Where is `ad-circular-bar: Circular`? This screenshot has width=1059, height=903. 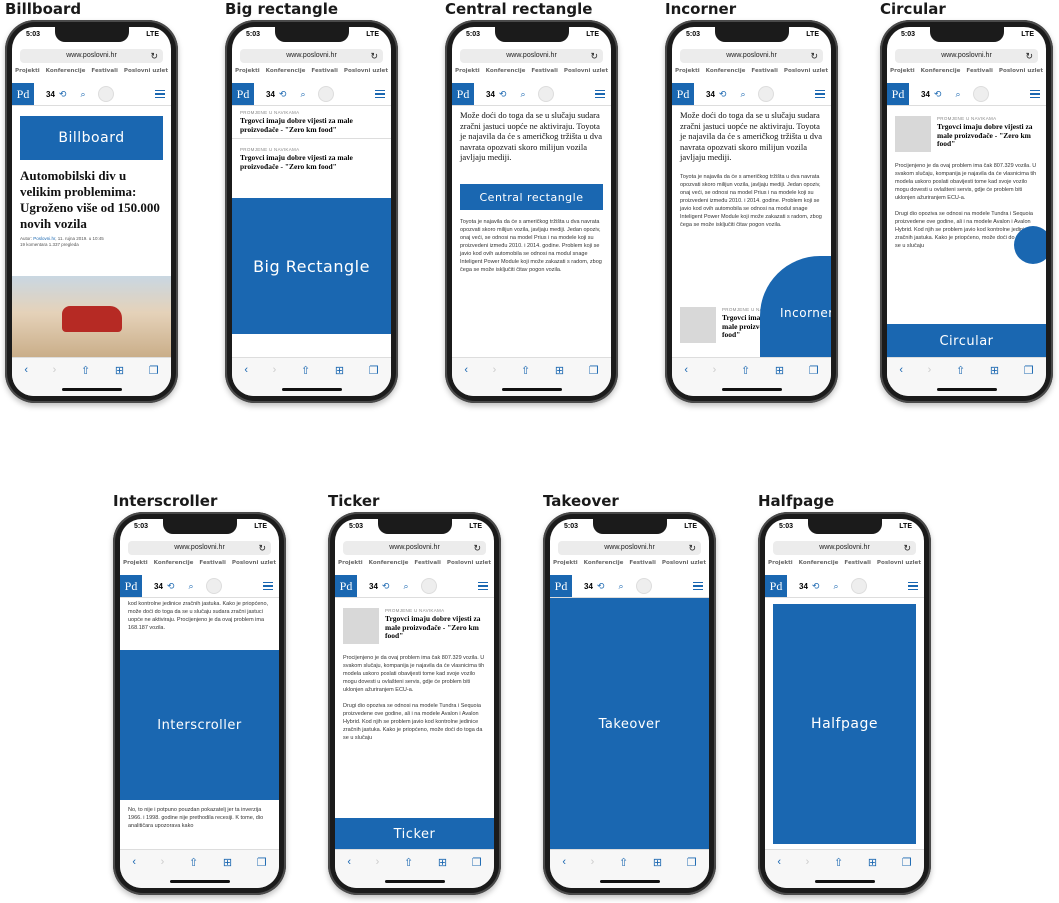
ad-circular-bar: Circular is located at coordinates (966, 341).